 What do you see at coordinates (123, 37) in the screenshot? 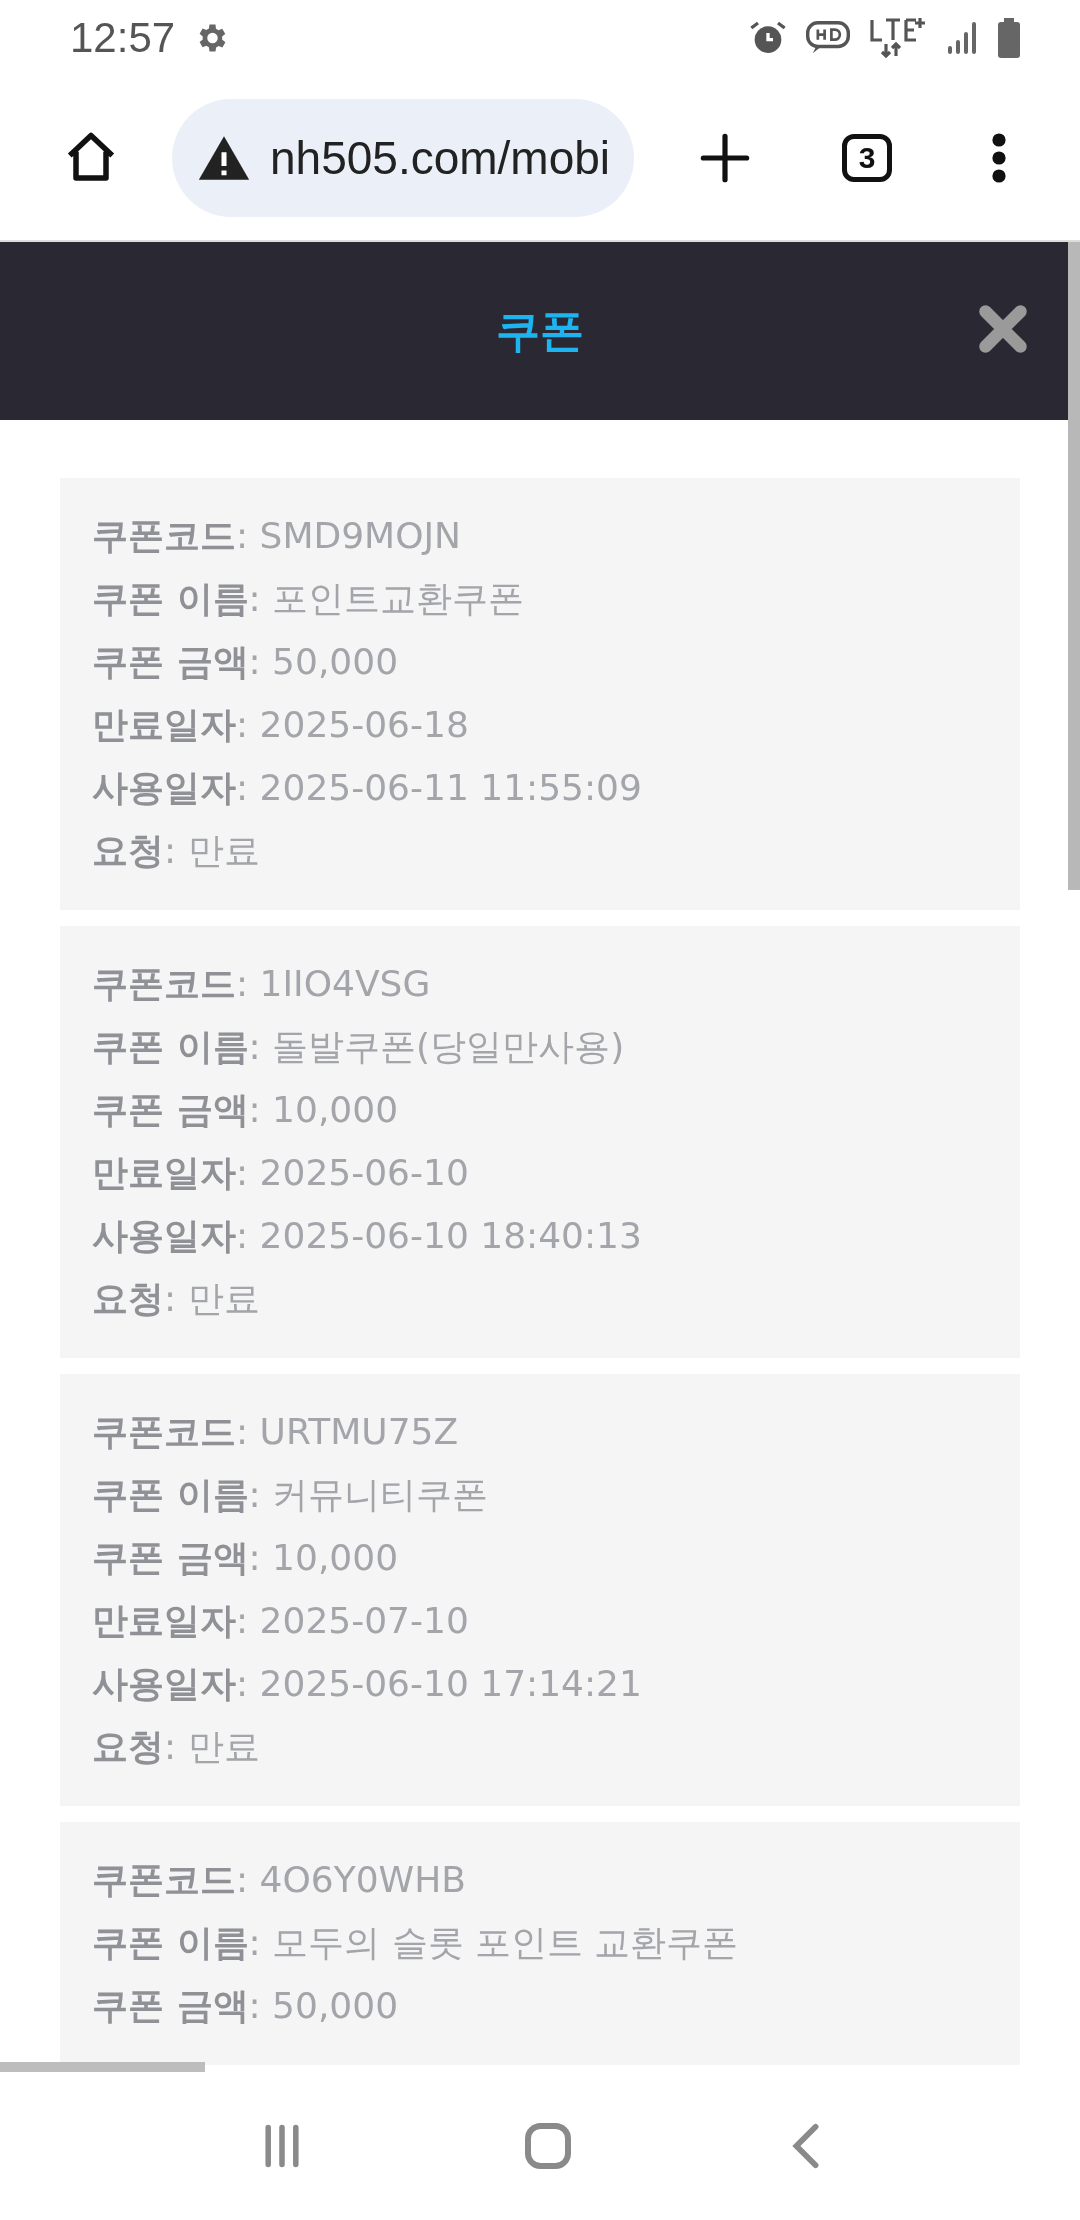
I see `clock: 12:57` at bounding box center [123, 37].